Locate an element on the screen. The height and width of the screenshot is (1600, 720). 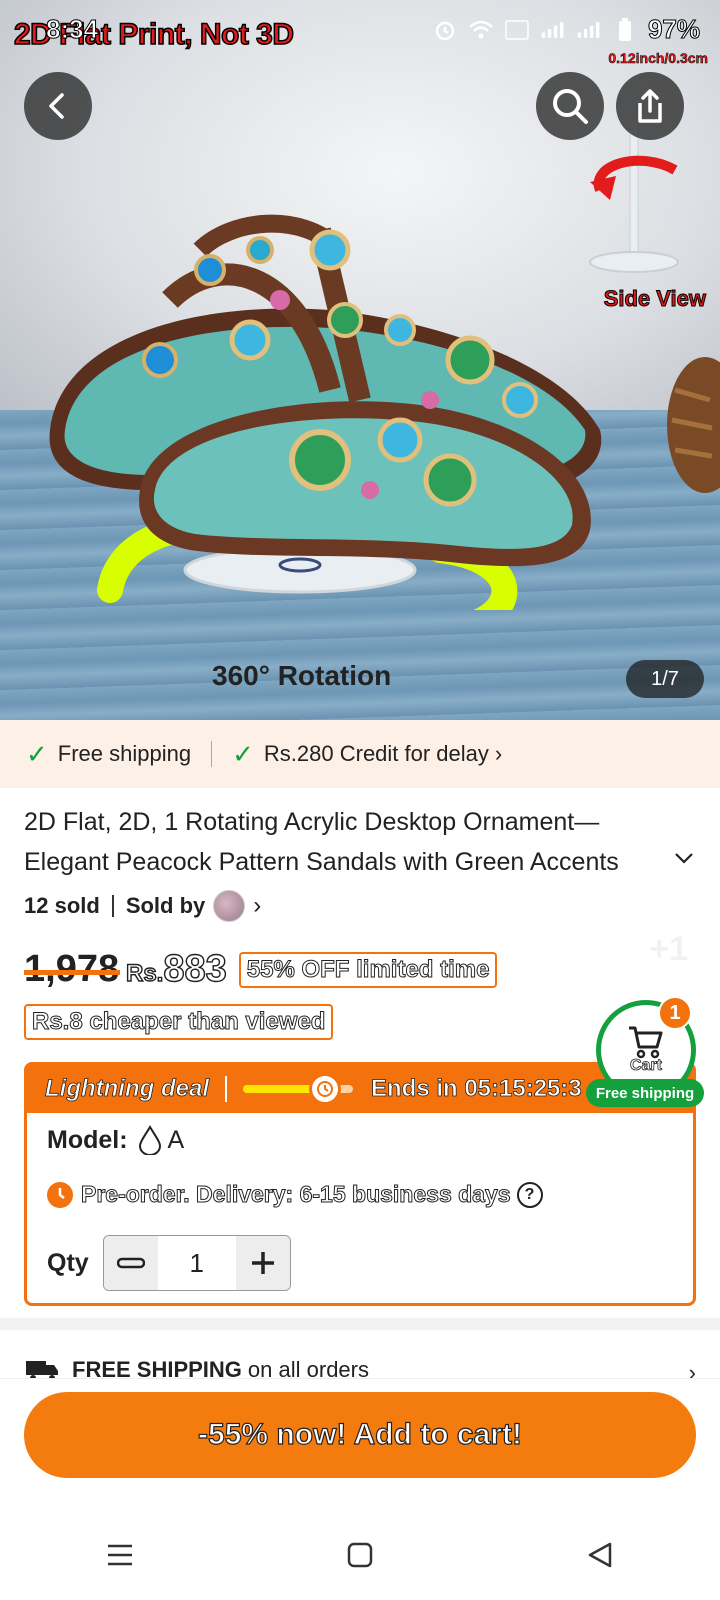
quantity-value: 1 is located at coordinates (197, 1263).